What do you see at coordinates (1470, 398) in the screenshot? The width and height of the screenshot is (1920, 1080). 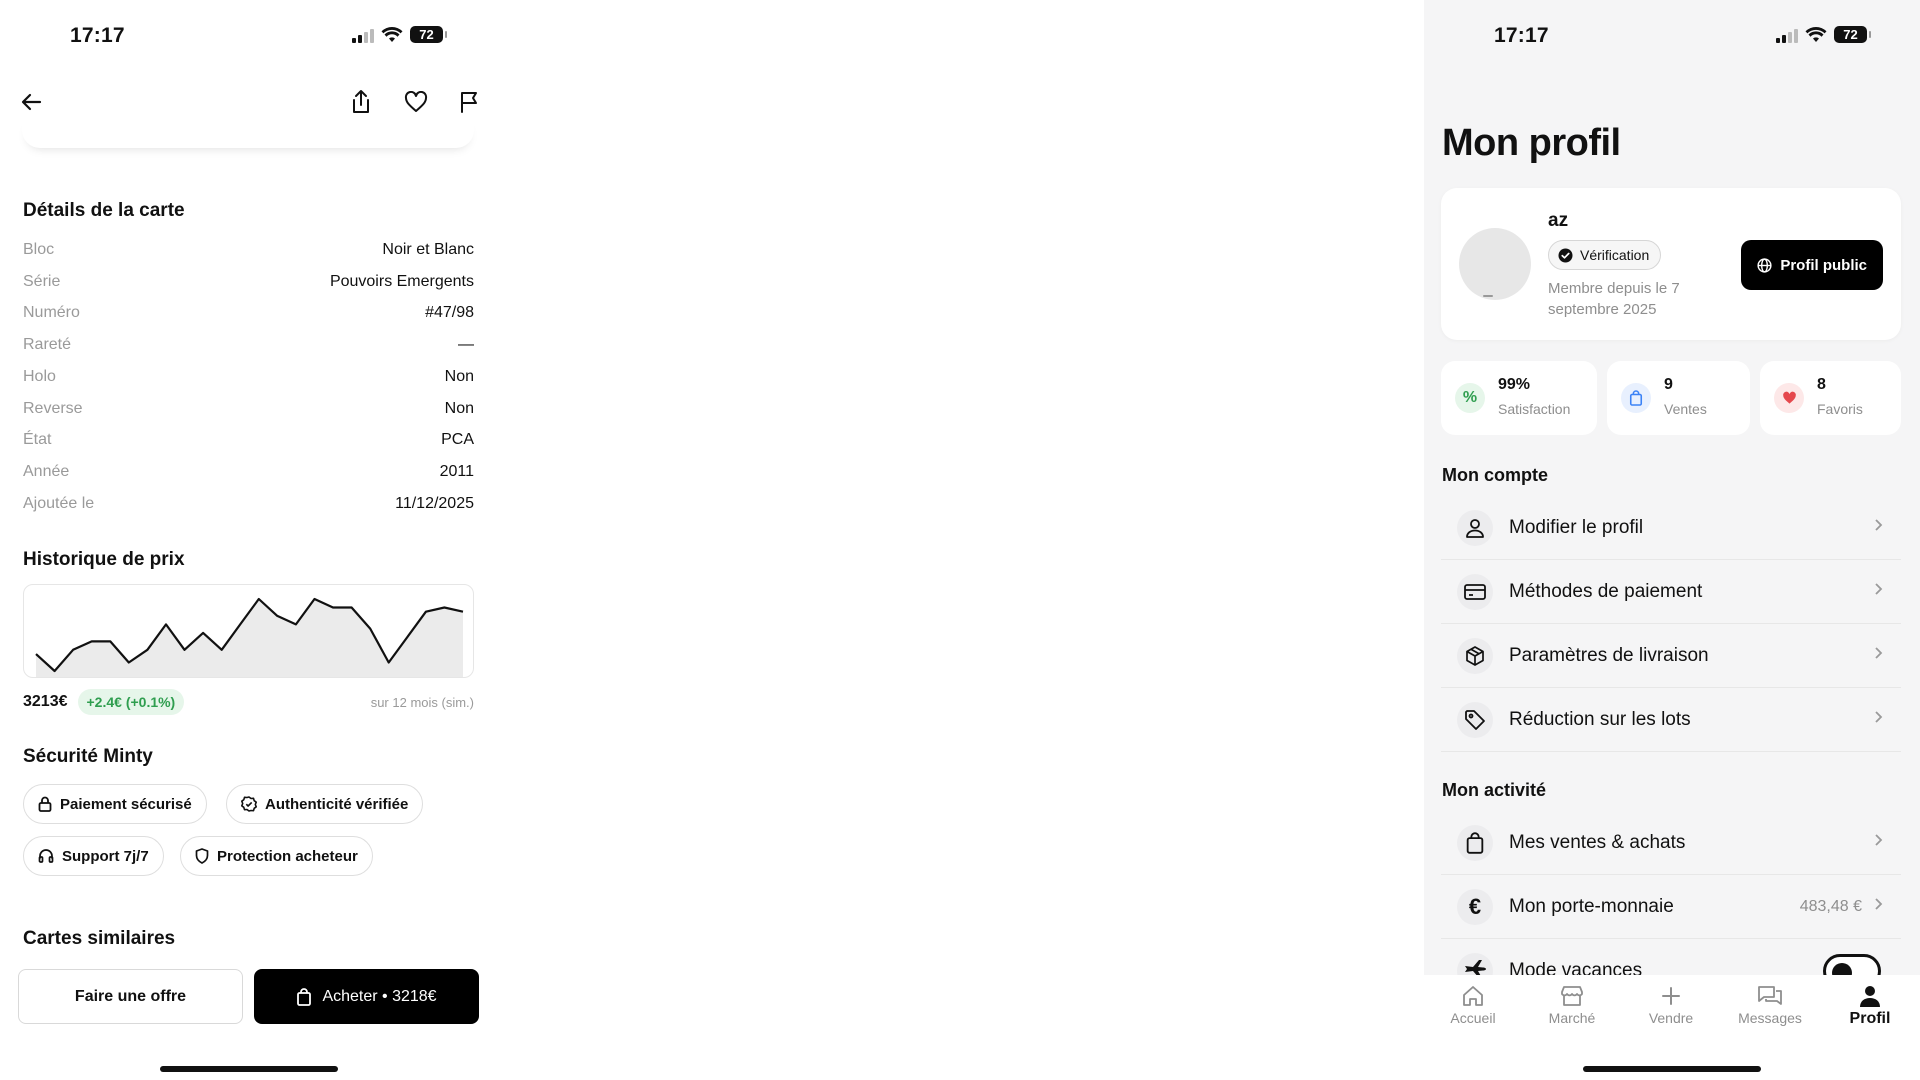 I see `percent-icon: %` at bounding box center [1470, 398].